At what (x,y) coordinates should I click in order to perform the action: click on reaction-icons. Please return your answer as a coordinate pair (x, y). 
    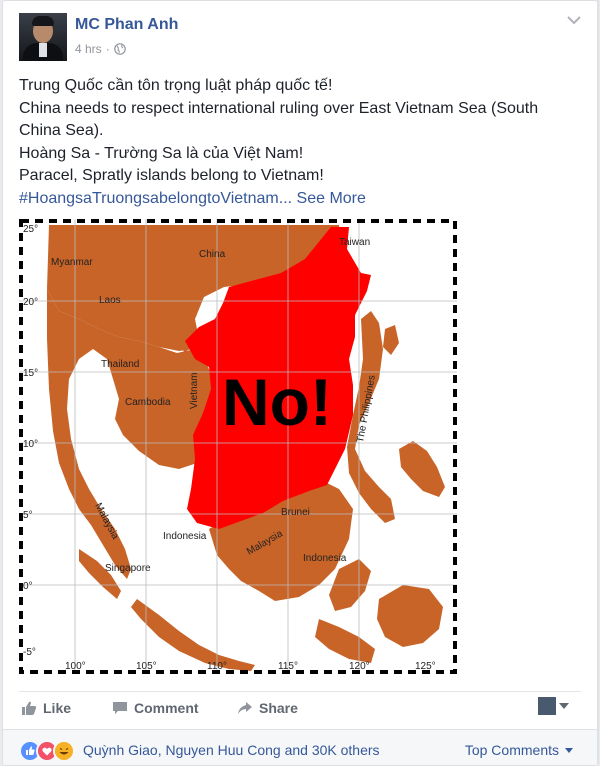
    Looking at the image, I should click on (47, 751).